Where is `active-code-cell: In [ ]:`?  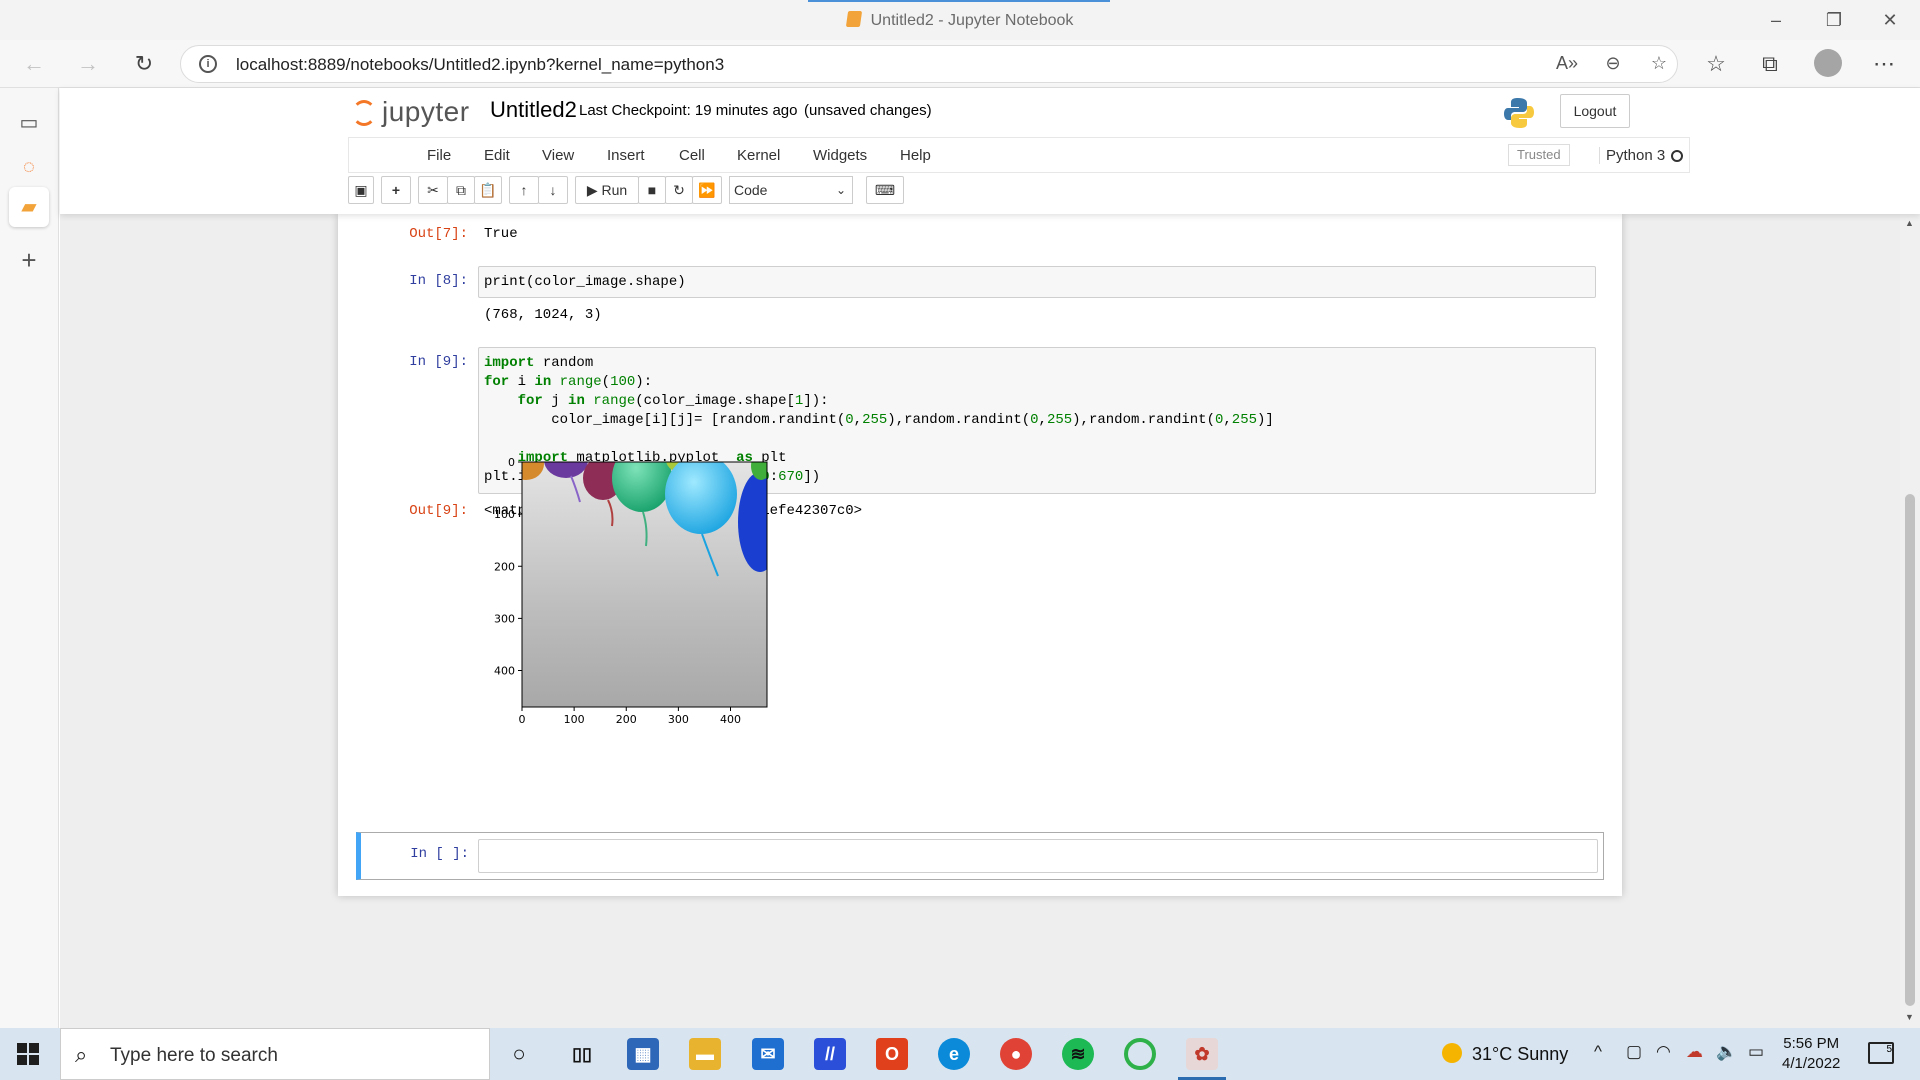
active-code-cell: In [ ]: is located at coordinates (980, 856).